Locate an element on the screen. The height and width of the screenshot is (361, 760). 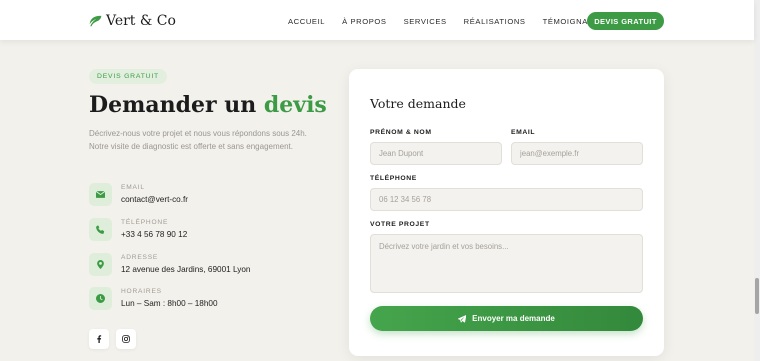
map-pin-icon is located at coordinates (100, 264).